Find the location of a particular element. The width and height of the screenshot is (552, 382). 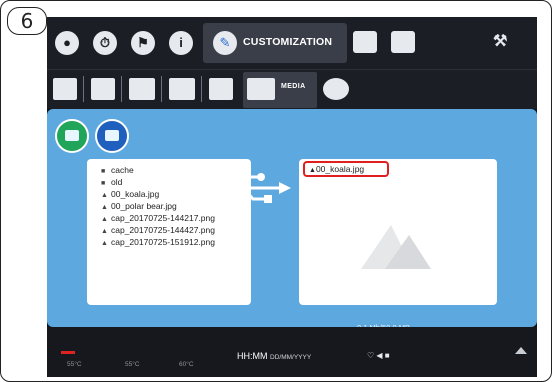

date-time-display: HH:MM DD/MM/YYYY is located at coordinates (274, 356).